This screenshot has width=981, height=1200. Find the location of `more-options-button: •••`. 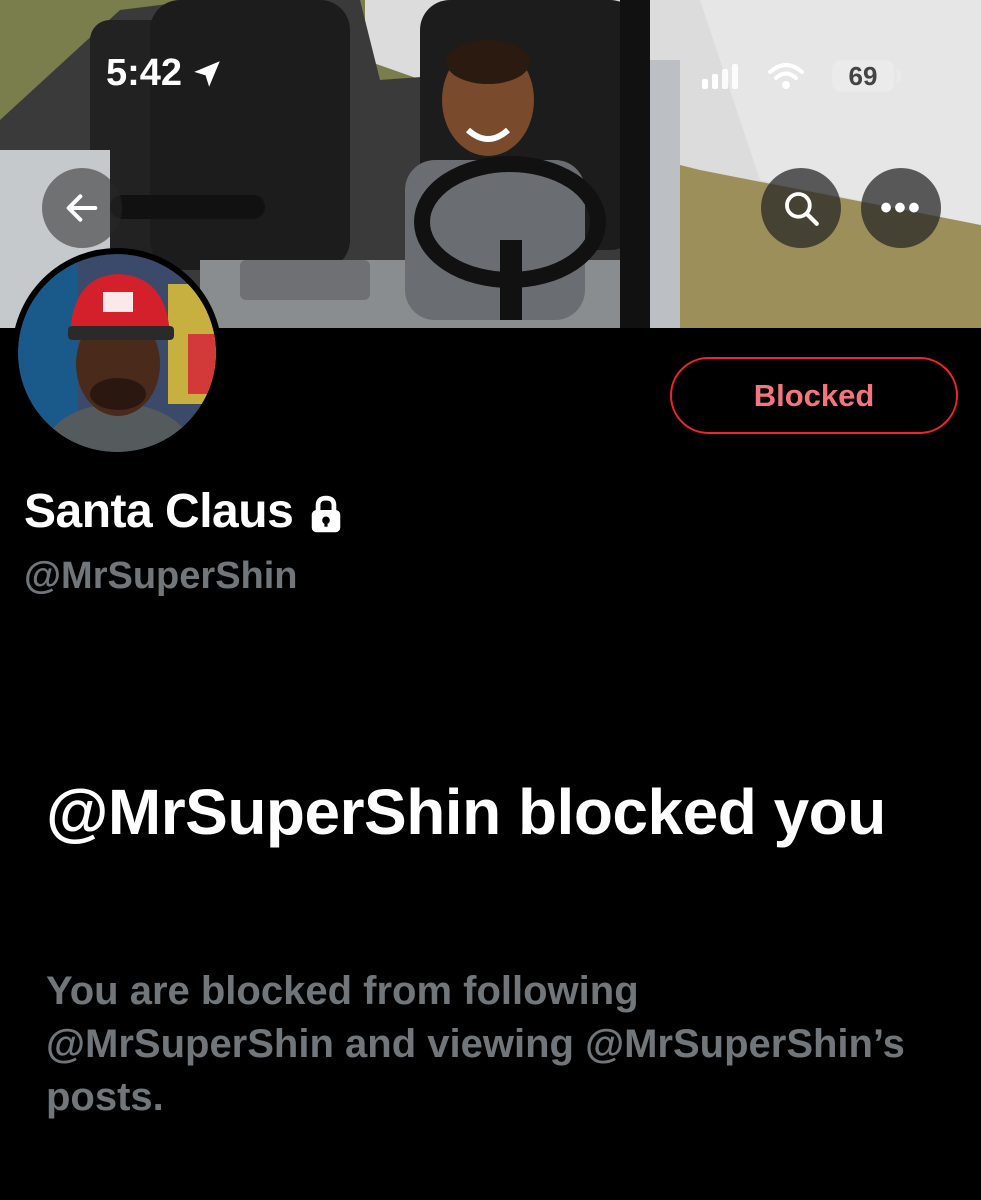

more-options-button: ••• is located at coordinates (901, 208).